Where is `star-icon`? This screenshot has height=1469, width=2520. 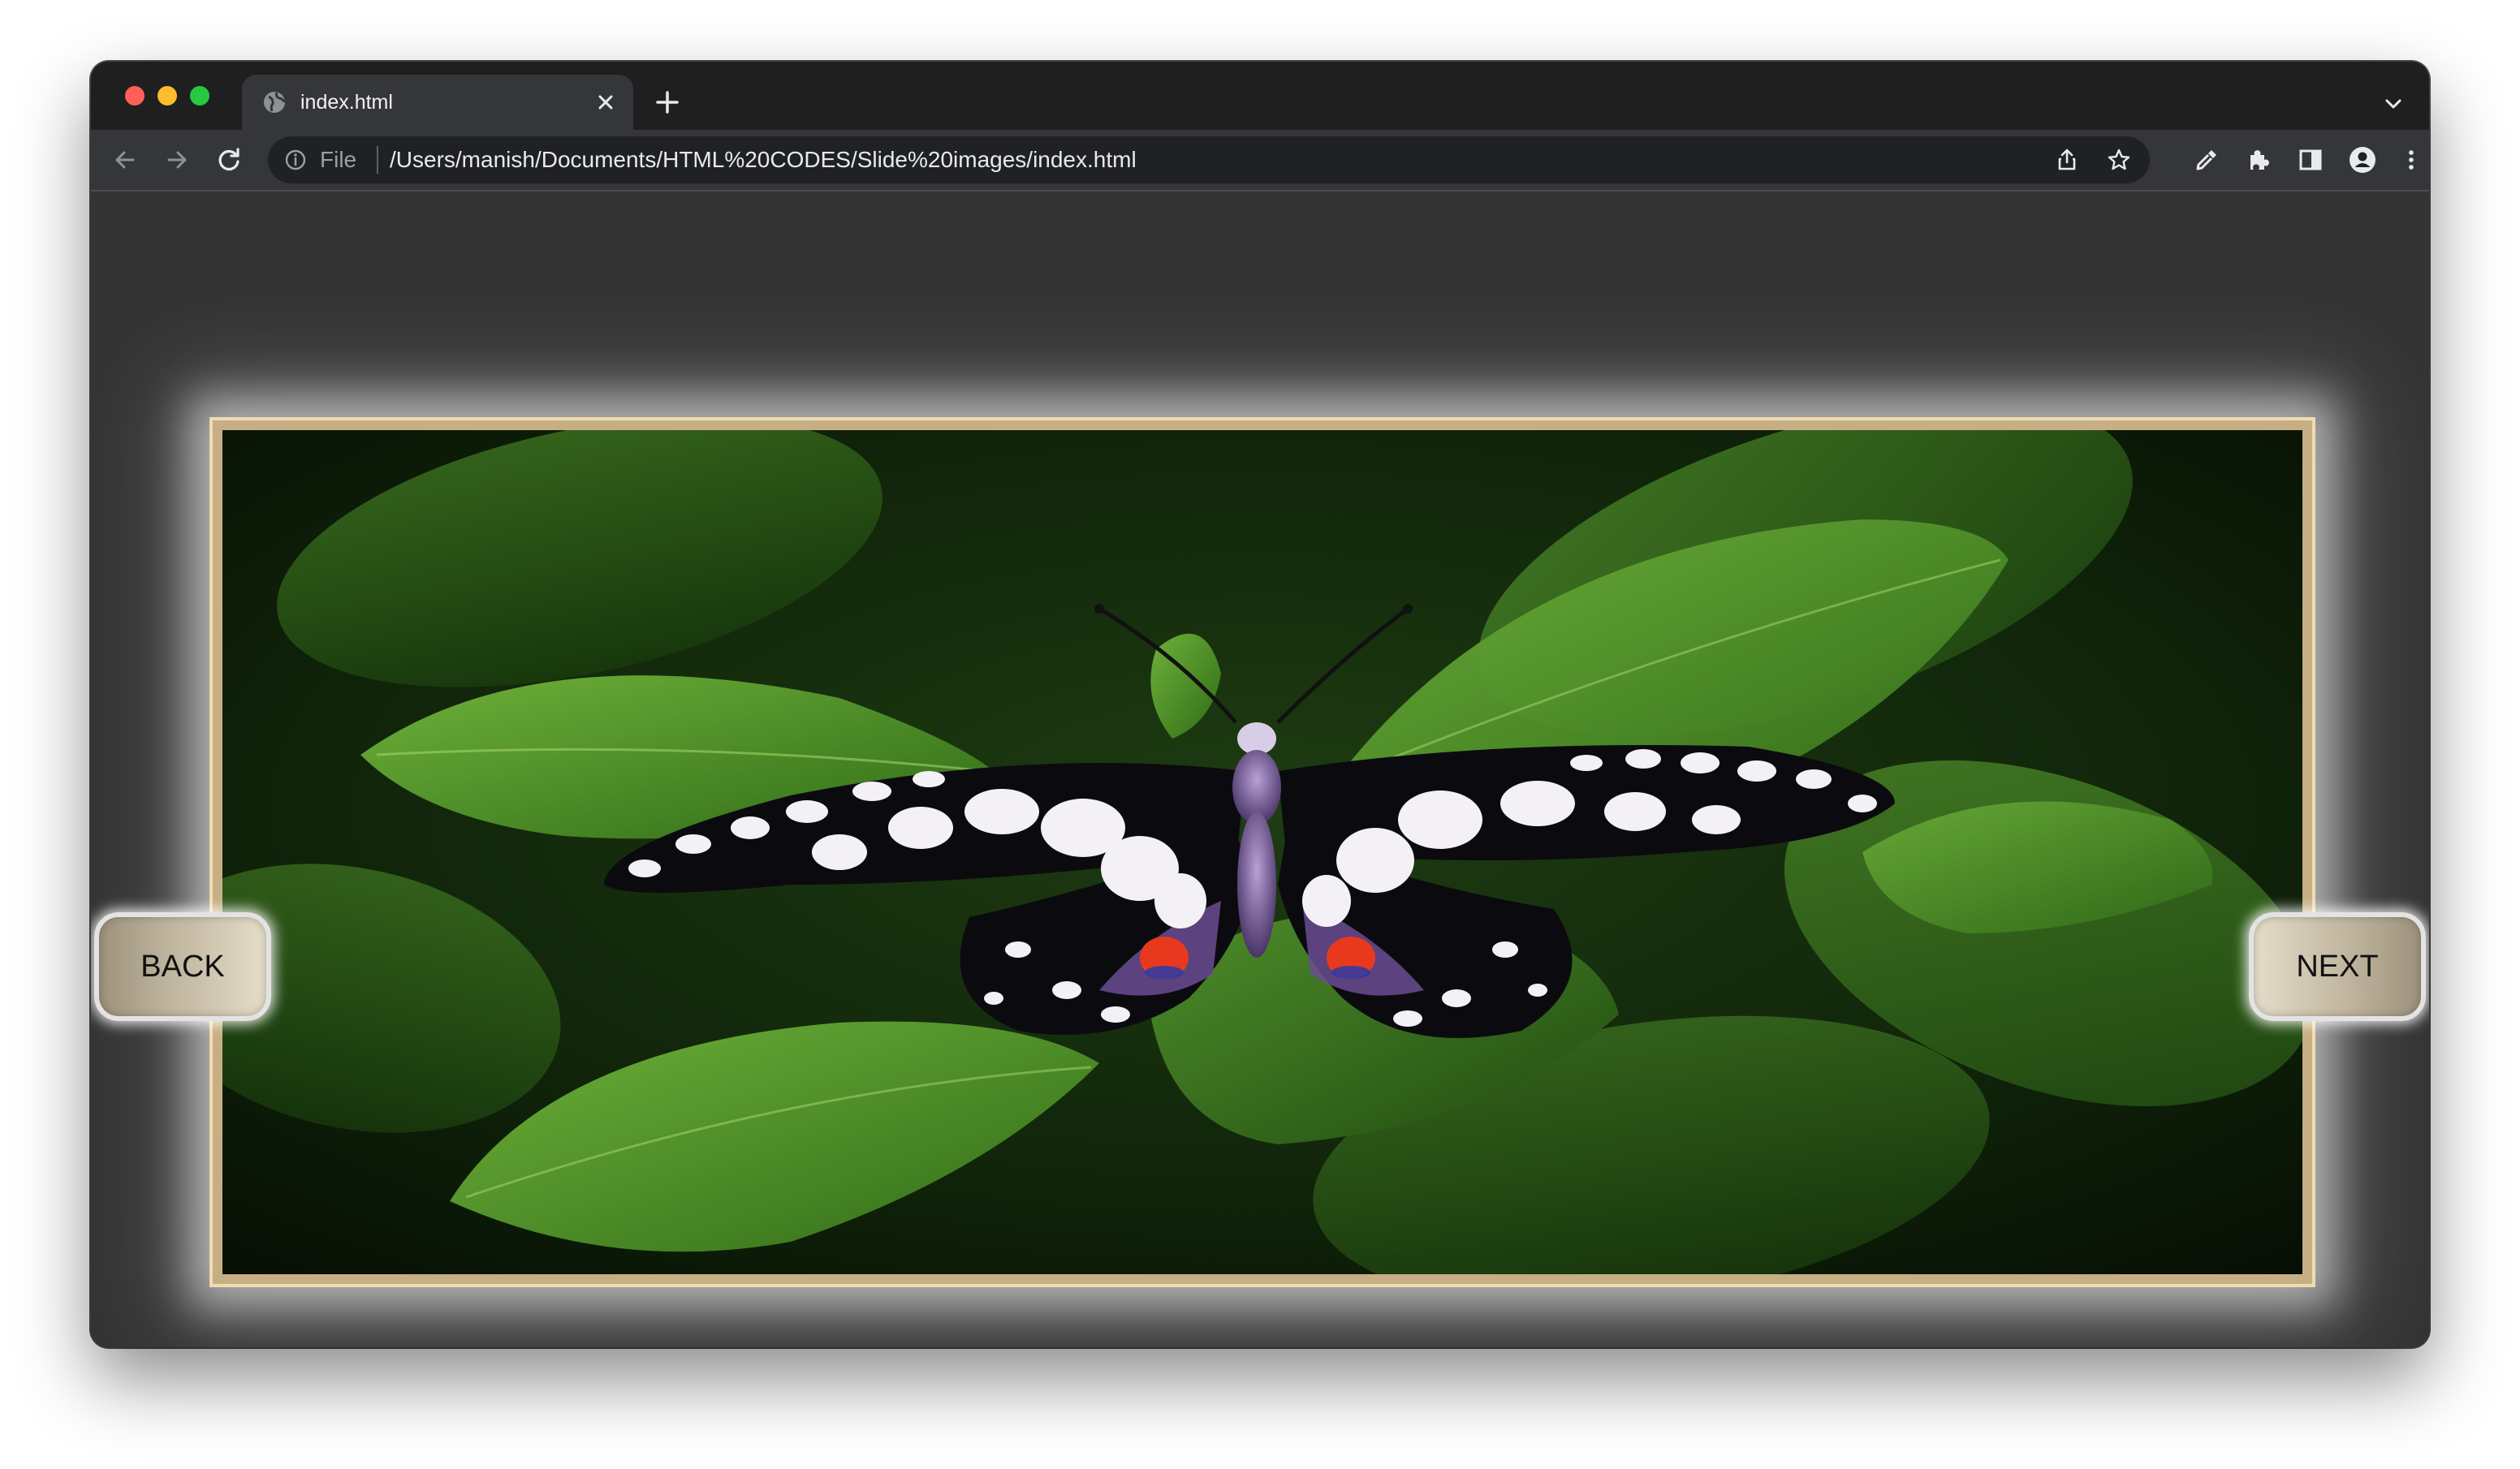
star-icon is located at coordinates (2119, 160).